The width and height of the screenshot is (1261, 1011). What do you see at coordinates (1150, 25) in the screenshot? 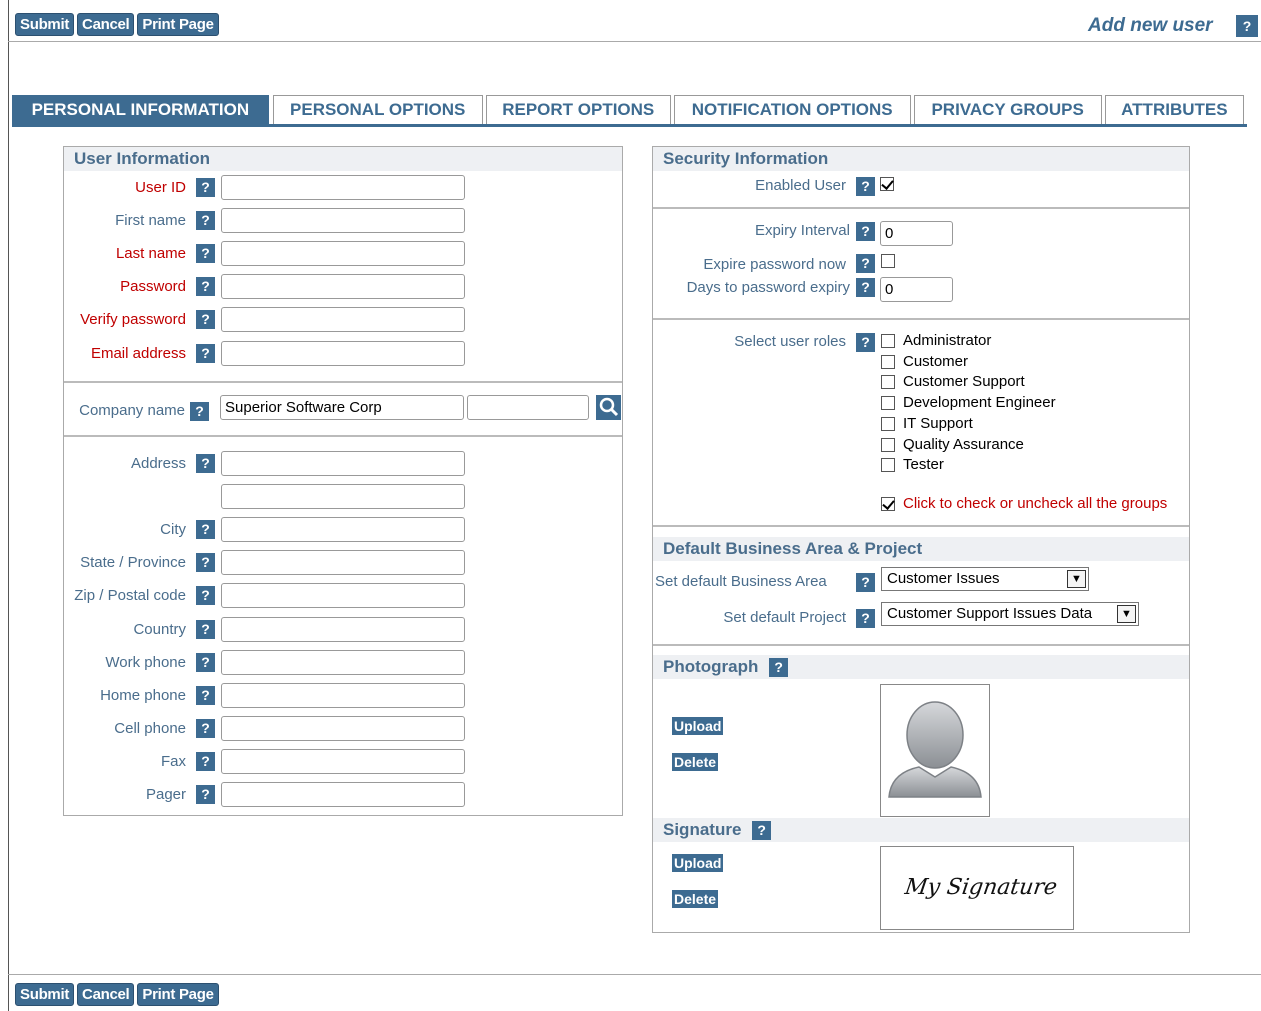
I see `page-title: Add new user` at bounding box center [1150, 25].